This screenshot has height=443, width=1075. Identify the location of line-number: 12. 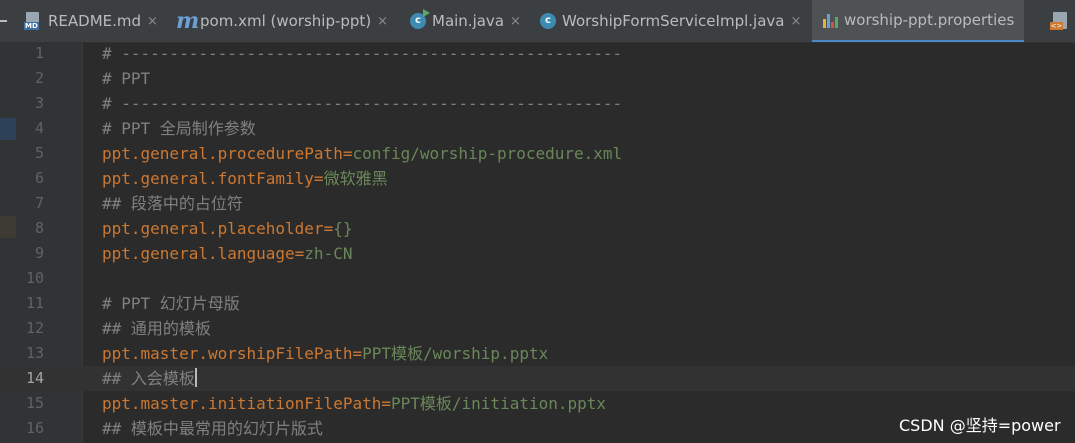
(30, 328).